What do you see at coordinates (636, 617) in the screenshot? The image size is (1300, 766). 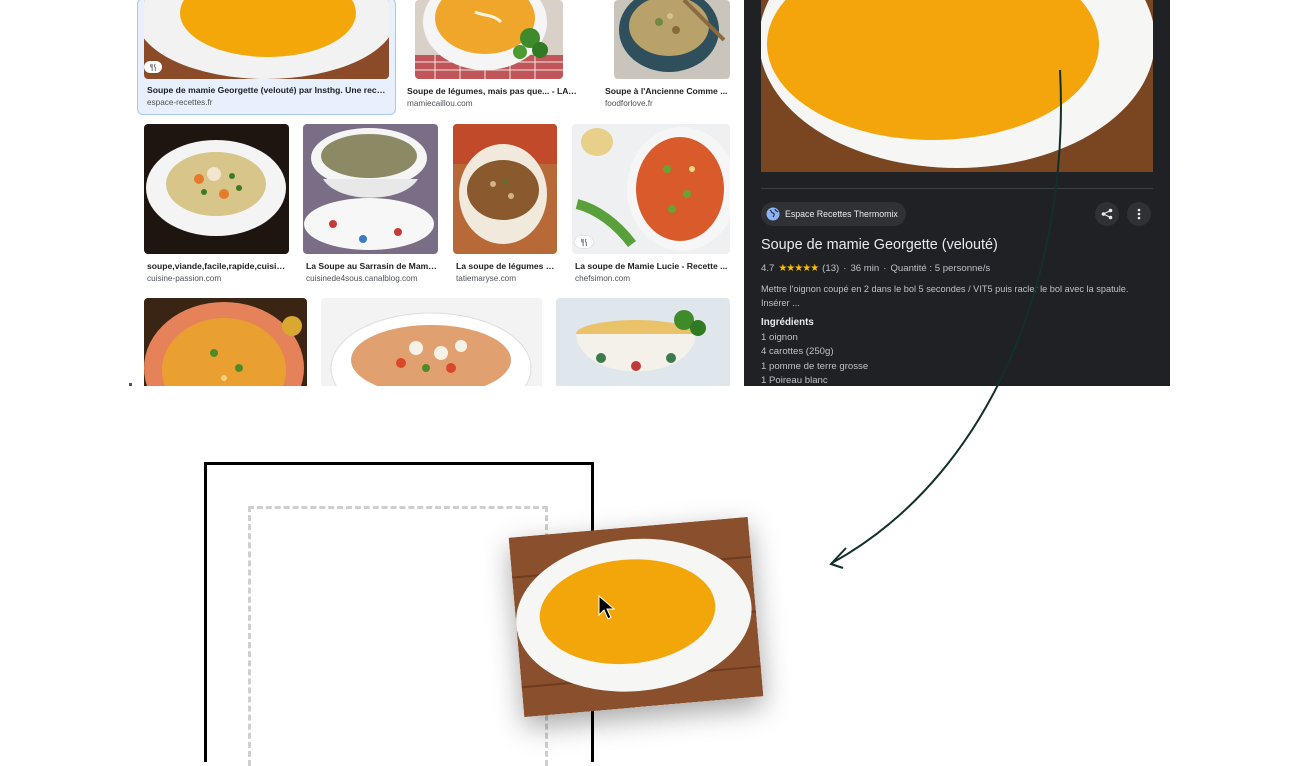 I see `dragged-image` at bounding box center [636, 617].